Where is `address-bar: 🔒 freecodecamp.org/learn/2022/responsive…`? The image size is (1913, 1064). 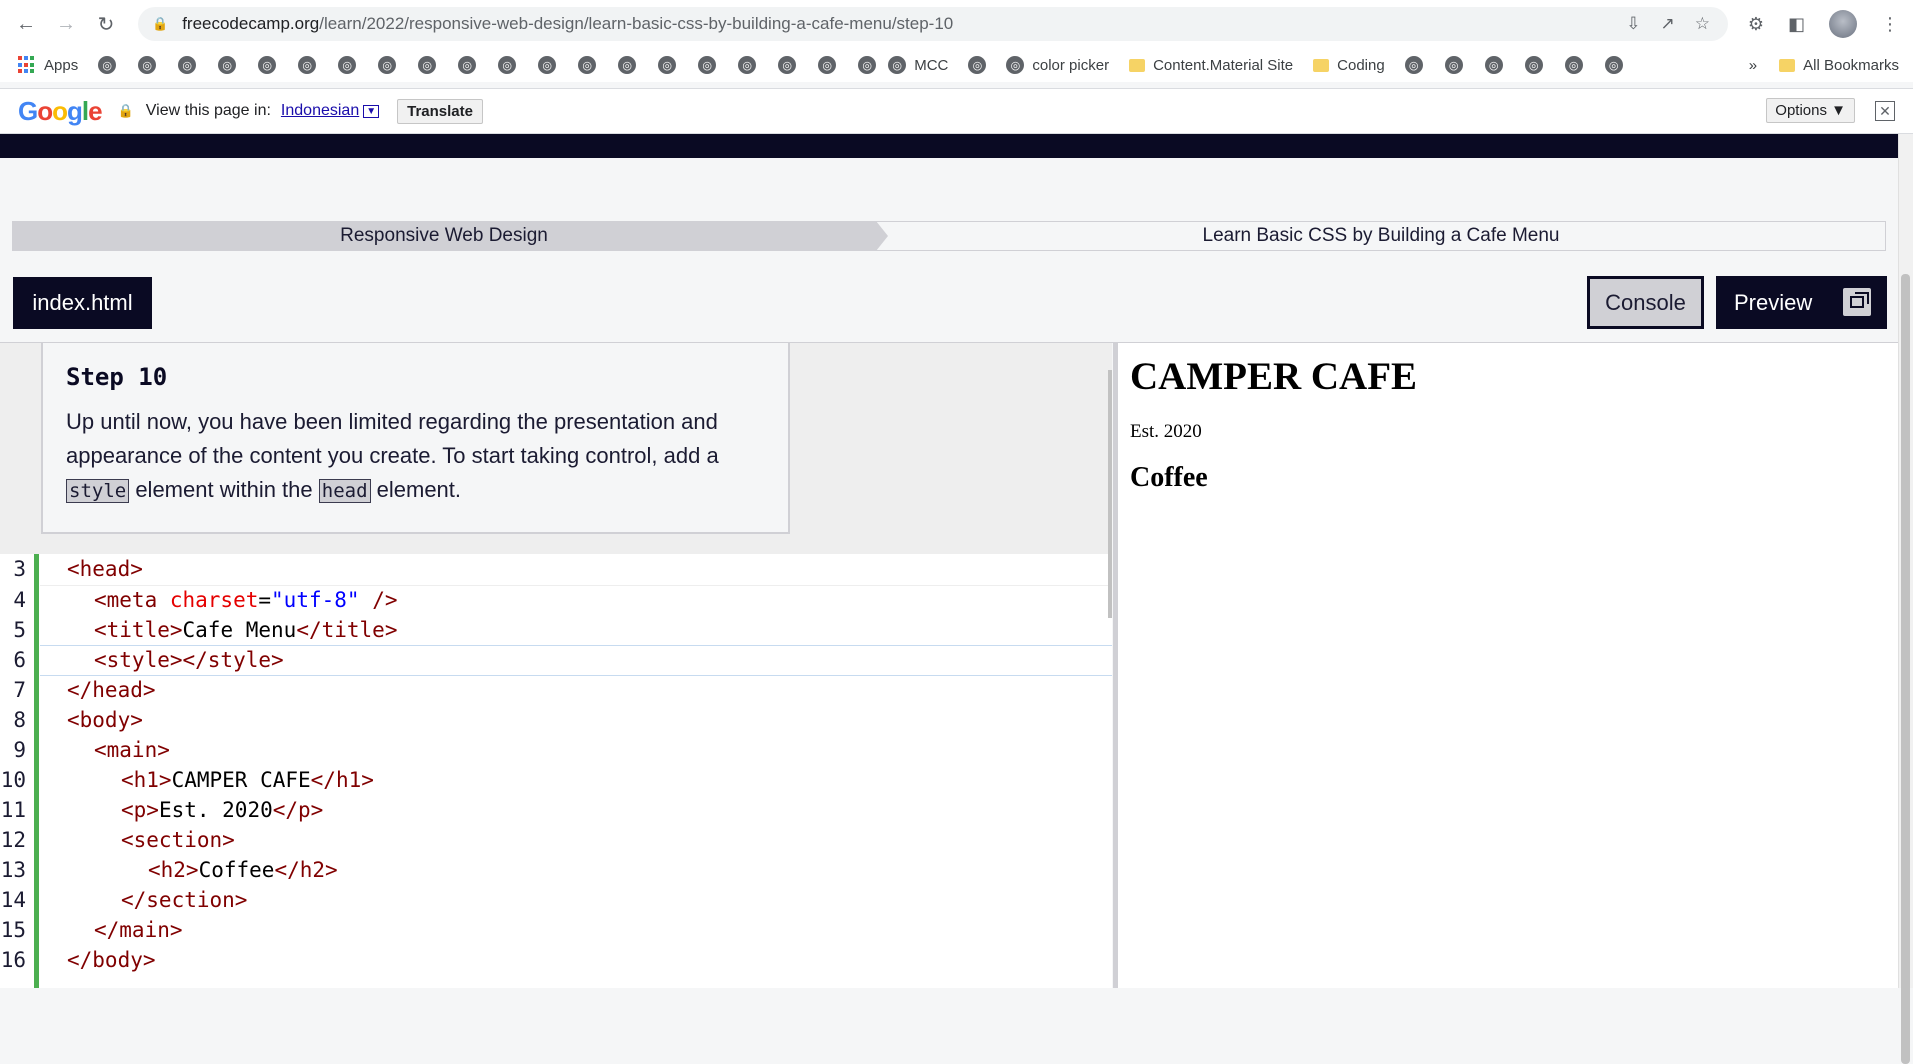 address-bar: 🔒 freecodecamp.org/learn/2022/responsive… is located at coordinates (933, 24).